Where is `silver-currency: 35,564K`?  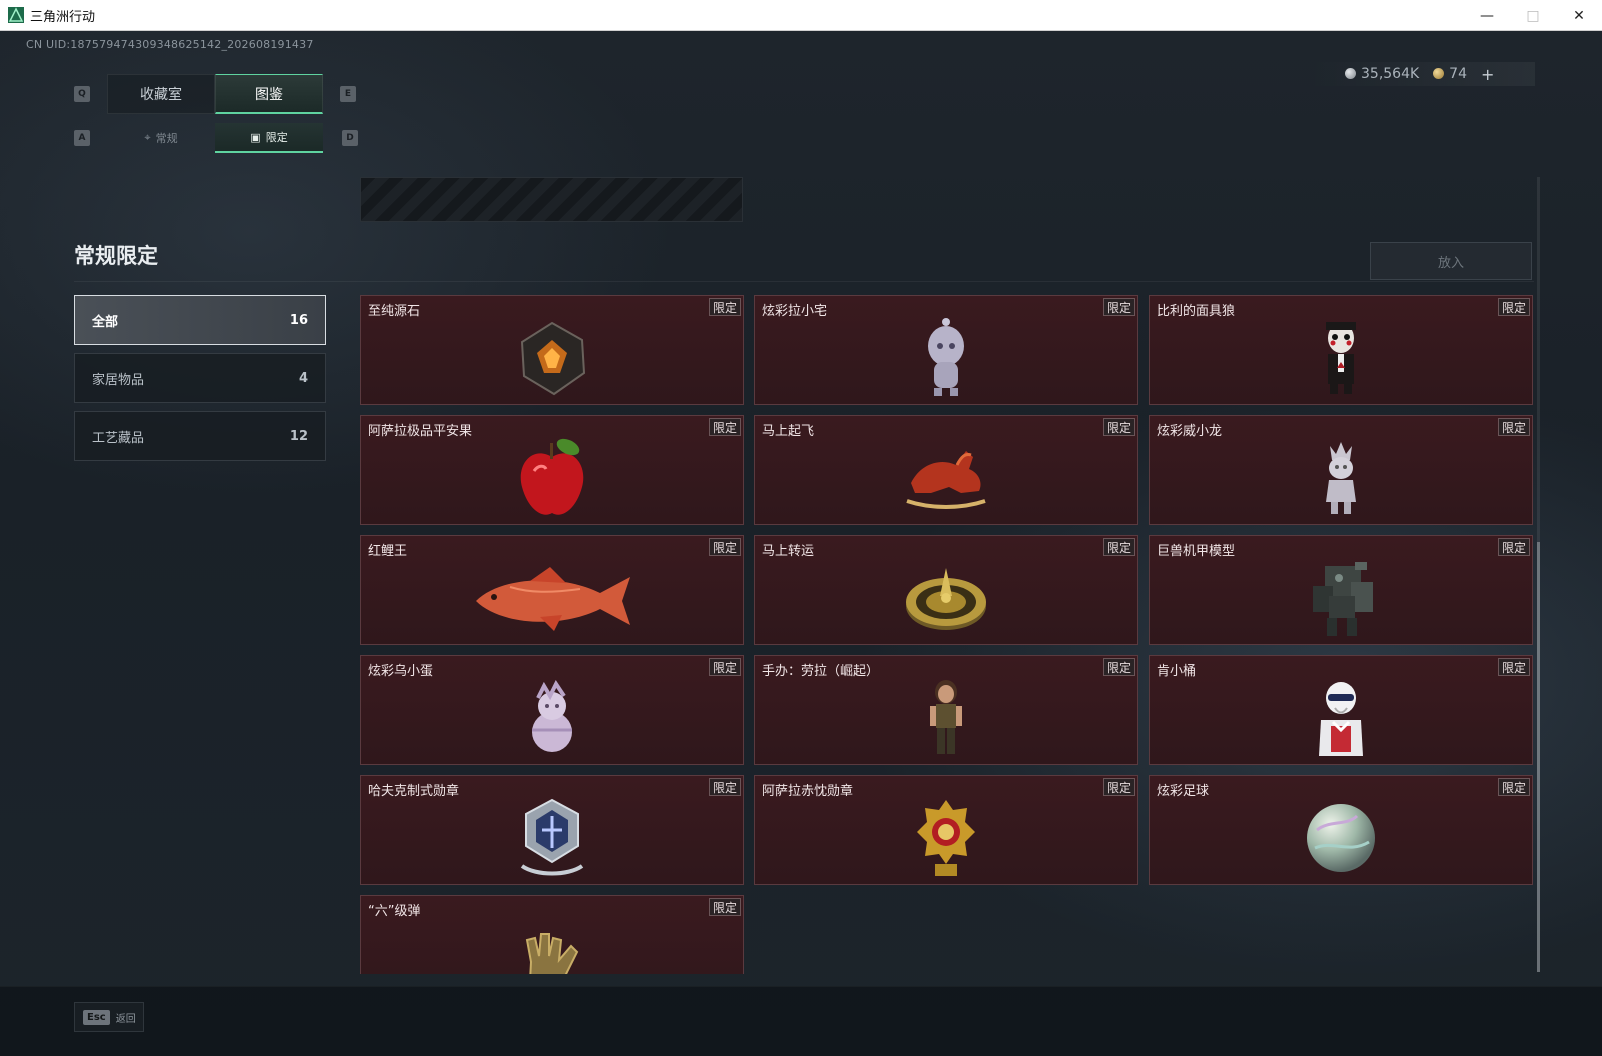 silver-currency: 35,564K is located at coordinates (1382, 74).